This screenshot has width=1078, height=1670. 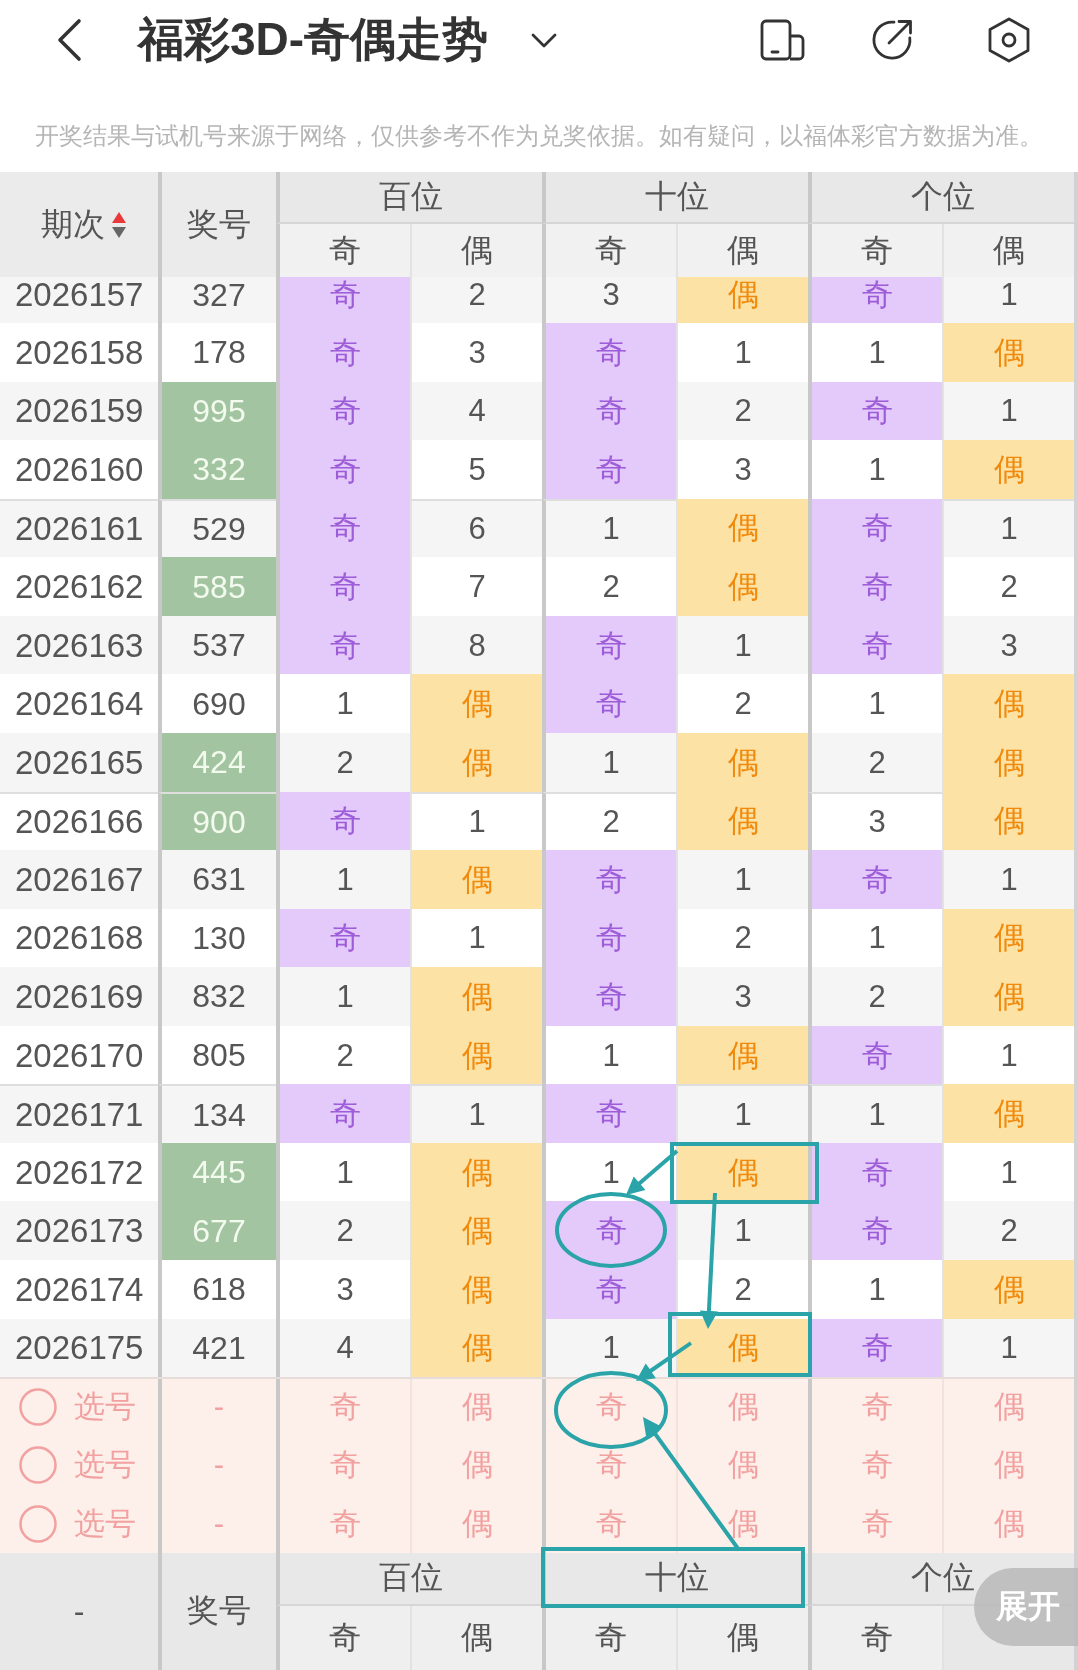 I want to click on table-cell: 2026170, so click(x=79, y=1055).